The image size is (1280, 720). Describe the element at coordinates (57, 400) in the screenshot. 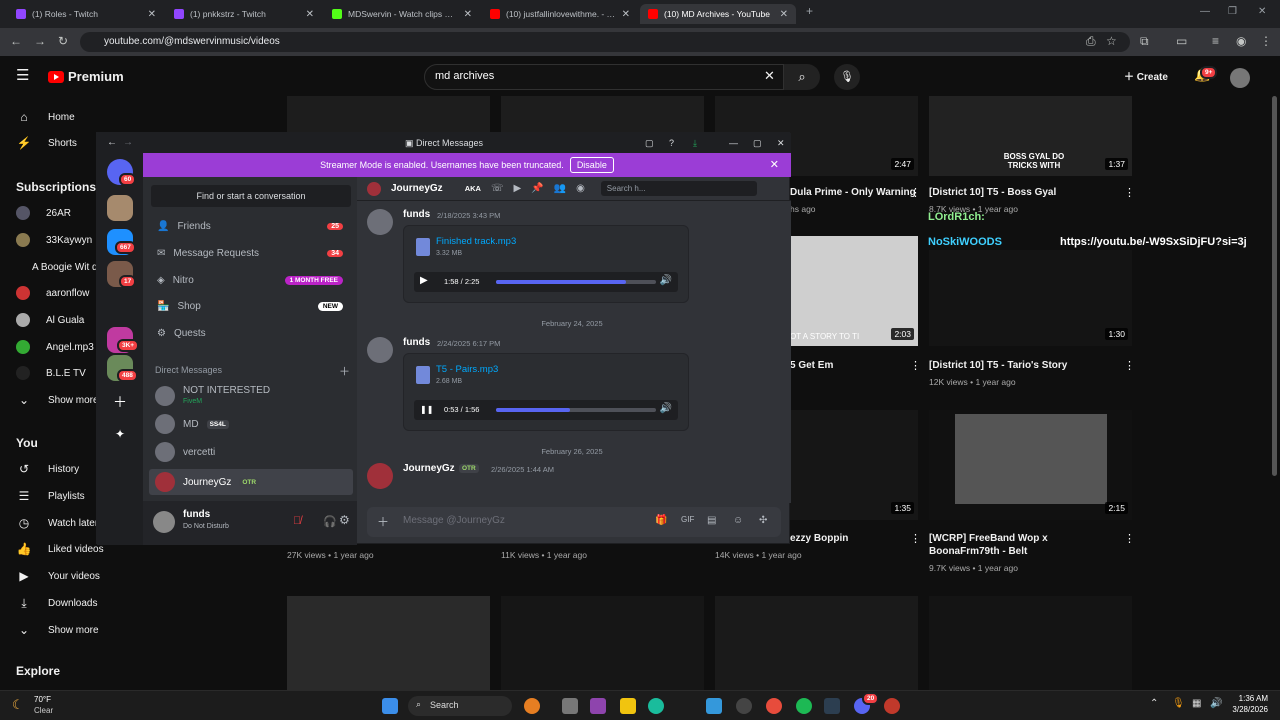

I see `show-more-button: ⌄ Show more` at that location.